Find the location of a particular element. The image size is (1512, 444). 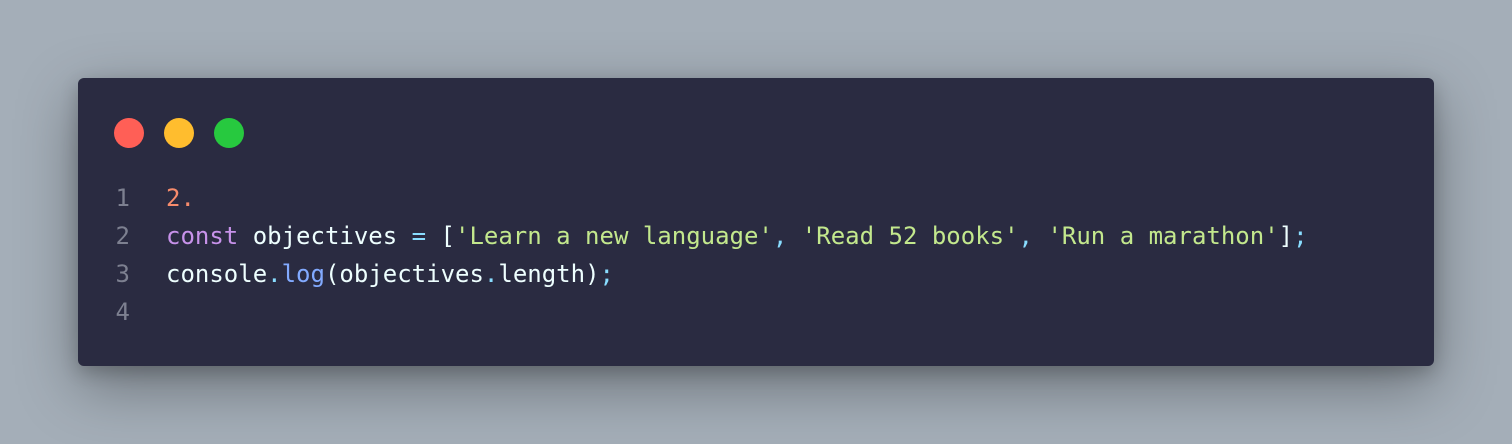

code-token-op: = is located at coordinates (419, 236).